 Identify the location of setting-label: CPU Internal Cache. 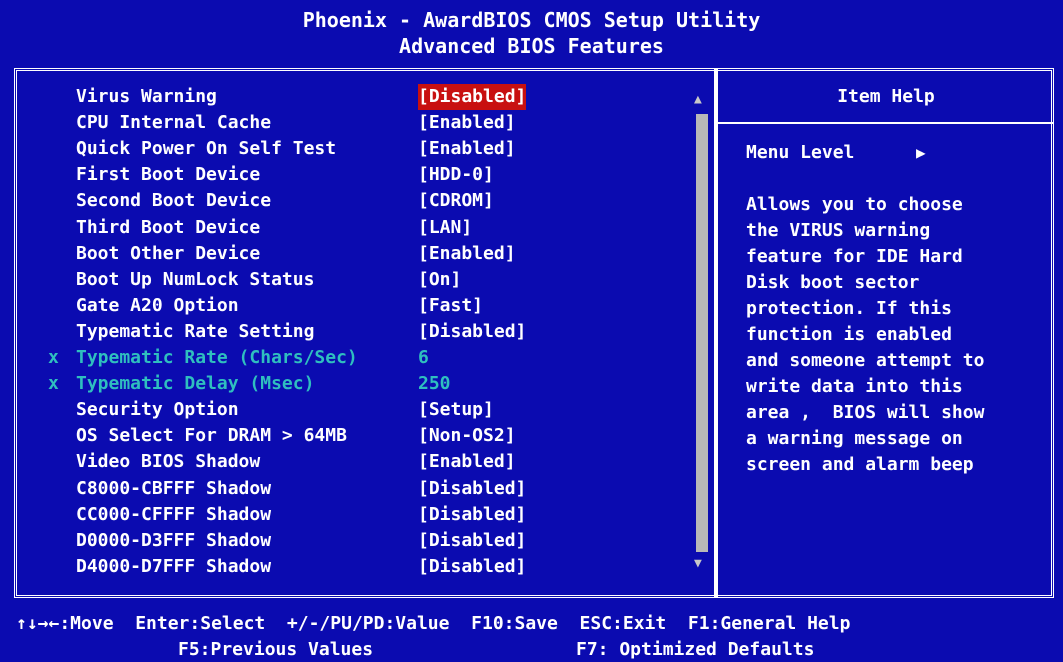
(174, 123).